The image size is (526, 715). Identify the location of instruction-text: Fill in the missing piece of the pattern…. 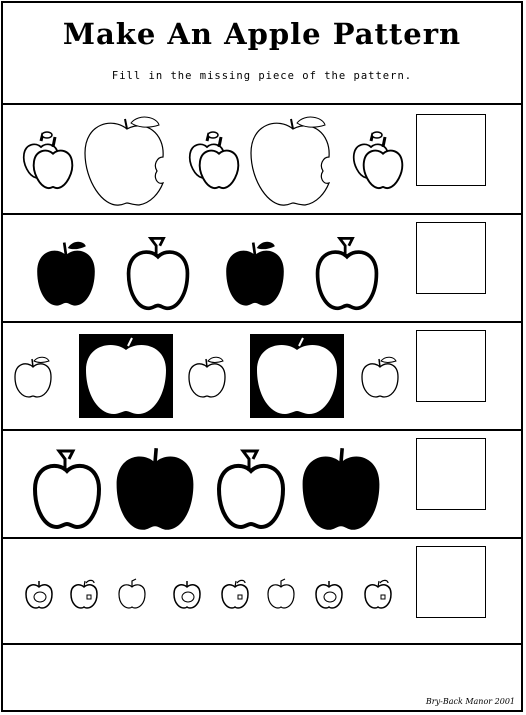
(262, 76).